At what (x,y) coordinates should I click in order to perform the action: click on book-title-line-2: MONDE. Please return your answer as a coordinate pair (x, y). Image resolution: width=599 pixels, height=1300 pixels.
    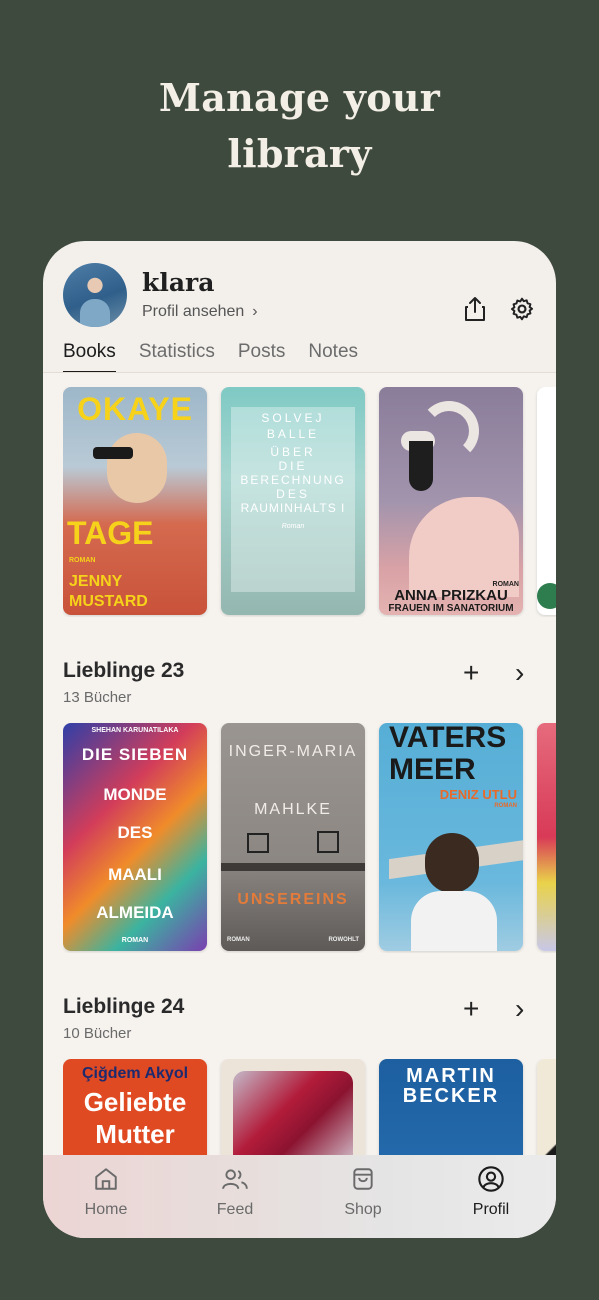
    Looking at the image, I should click on (135, 794).